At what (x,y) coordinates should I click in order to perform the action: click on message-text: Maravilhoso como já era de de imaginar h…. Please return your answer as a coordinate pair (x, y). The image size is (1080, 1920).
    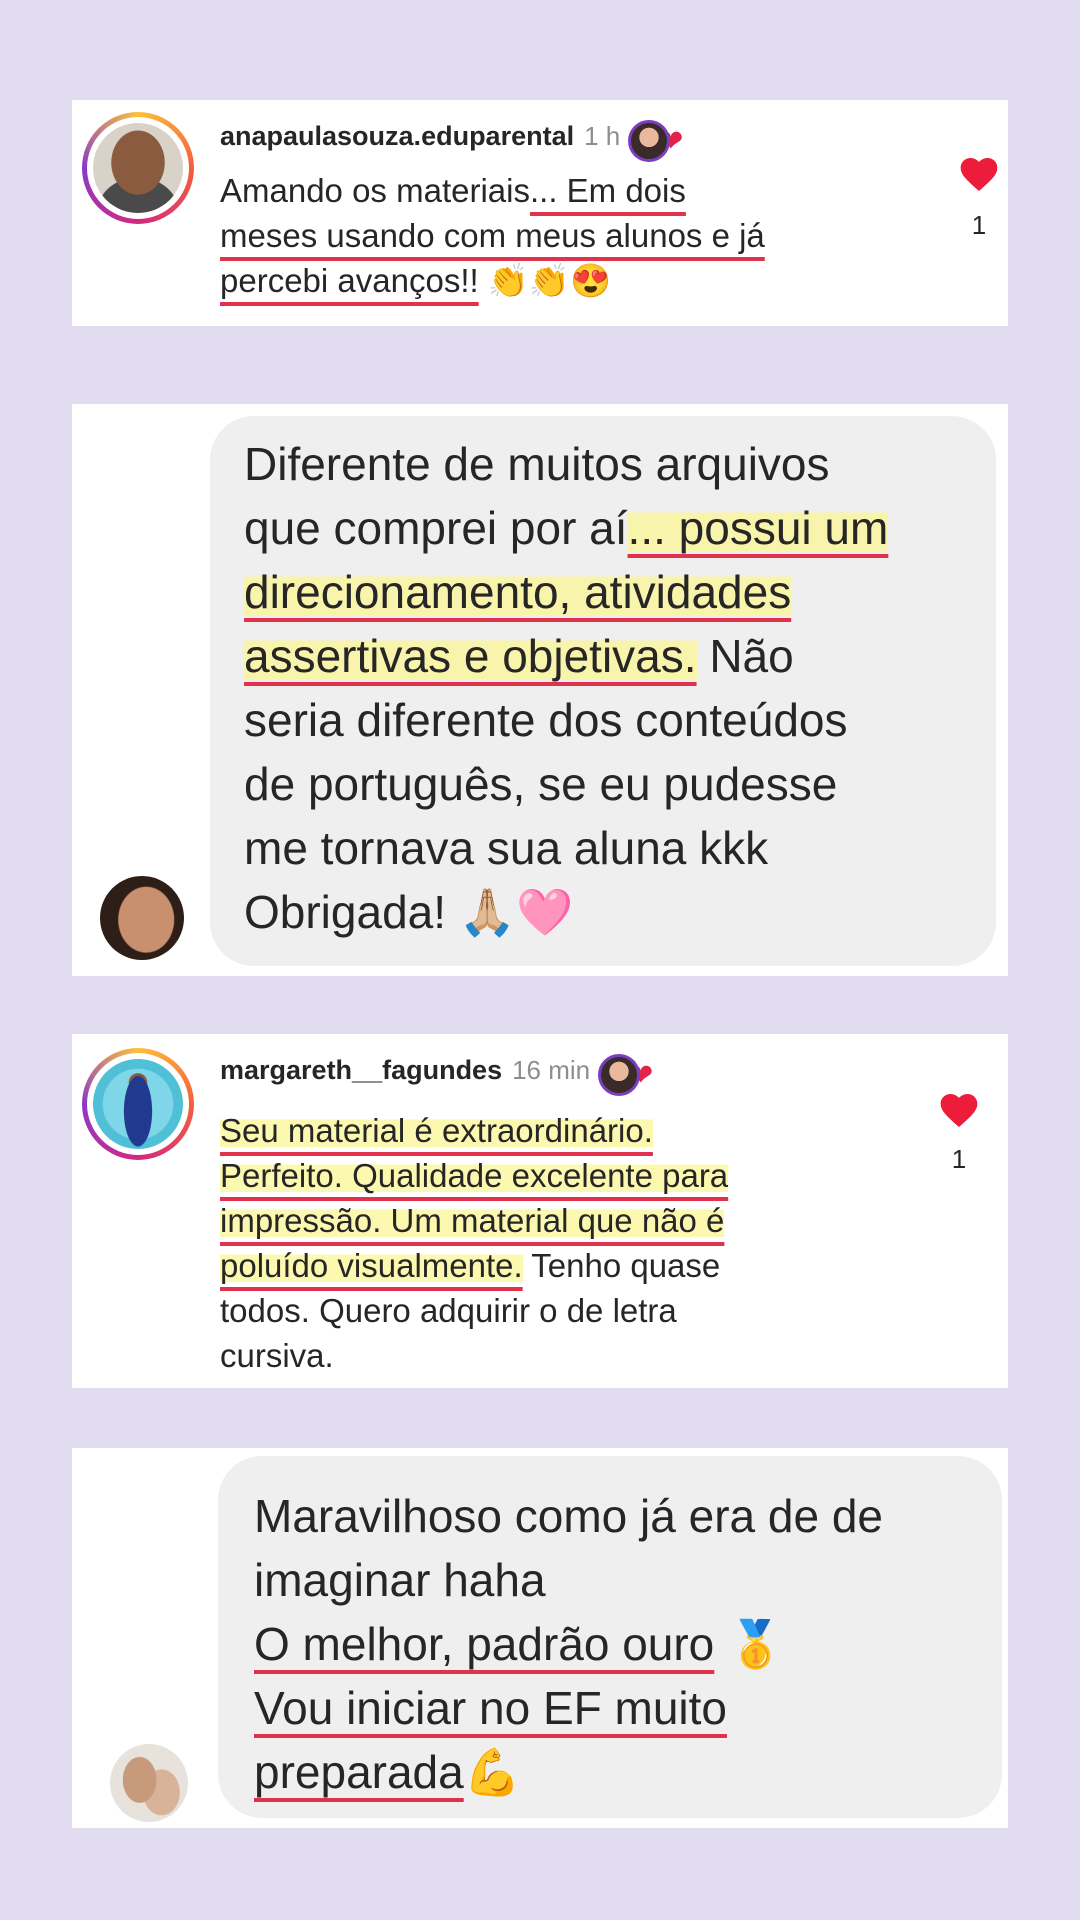
    Looking at the image, I should click on (568, 1644).